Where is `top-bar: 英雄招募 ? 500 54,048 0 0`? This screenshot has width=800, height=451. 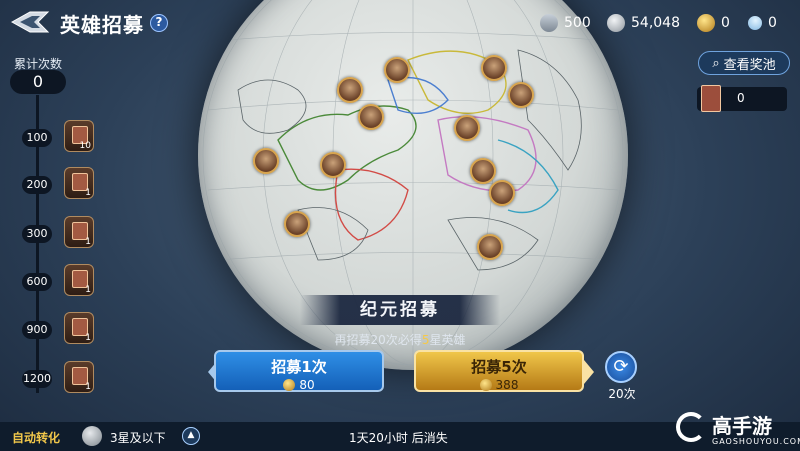
top-bar: 英雄招募 ? 500 54,048 0 0 is located at coordinates (400, 22).